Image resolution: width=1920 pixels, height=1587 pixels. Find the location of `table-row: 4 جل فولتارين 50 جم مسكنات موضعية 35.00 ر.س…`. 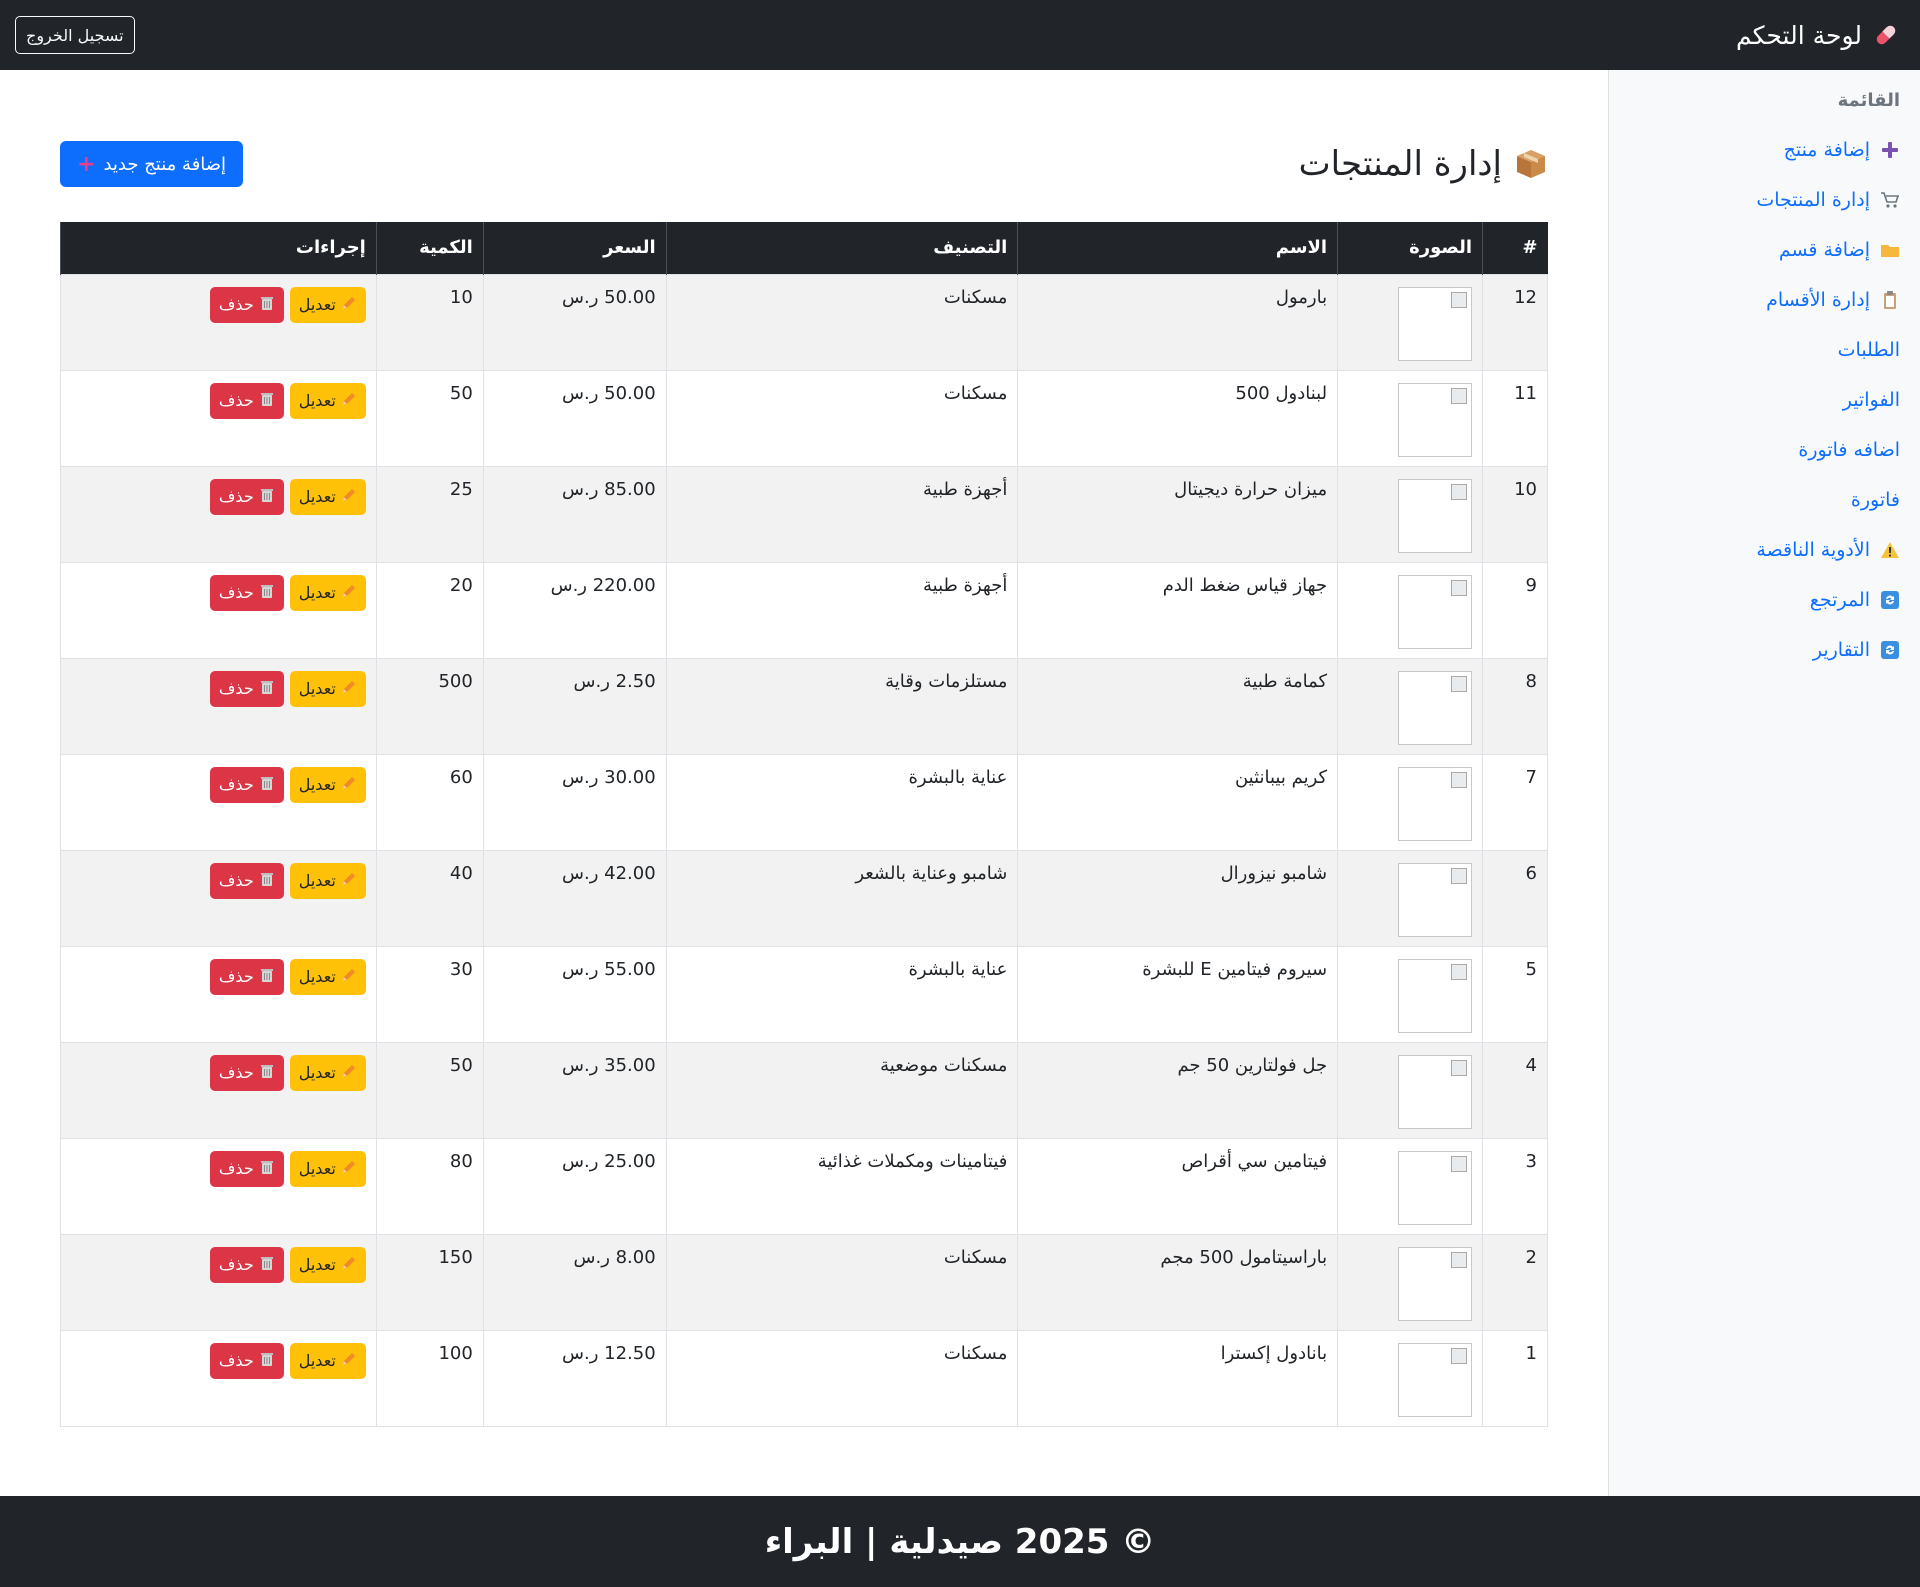

table-row: 4 جل فولتارين 50 جم مسكنات موضعية 35.00 ر.س… is located at coordinates (804, 1090).